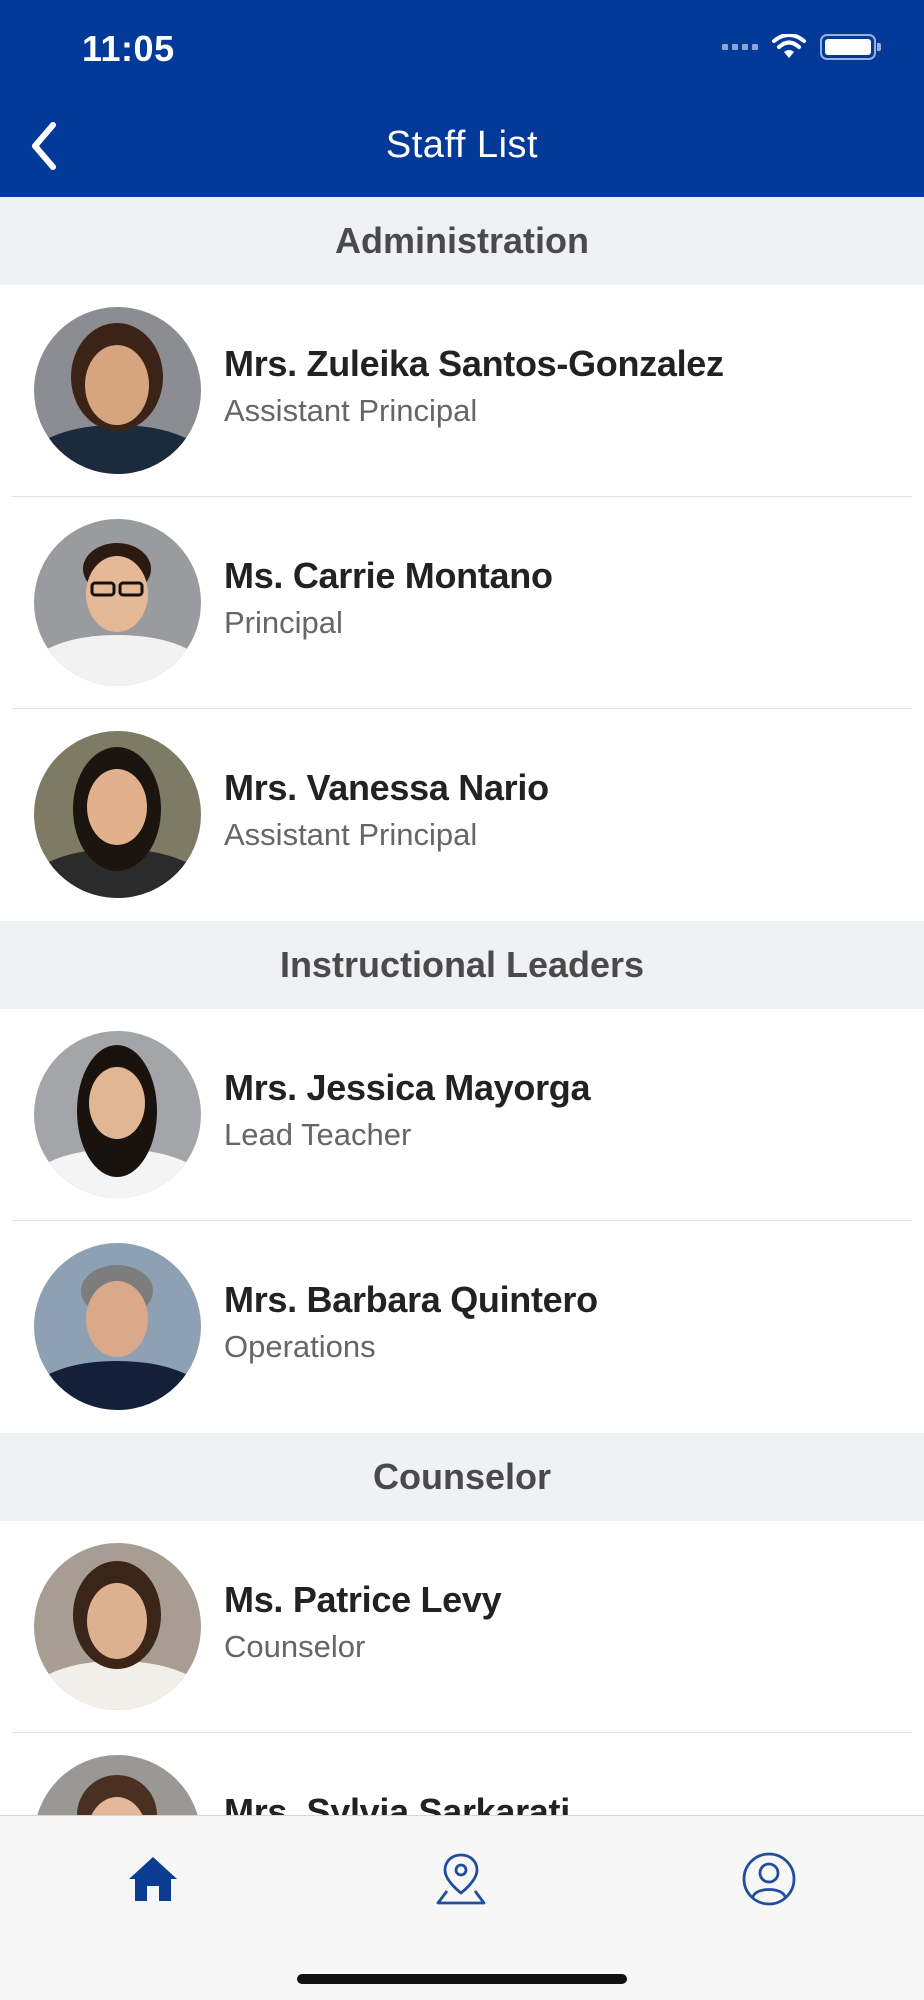  What do you see at coordinates (386, 787) in the screenshot?
I see `staff-name: Mrs. Vanessa Nario` at bounding box center [386, 787].